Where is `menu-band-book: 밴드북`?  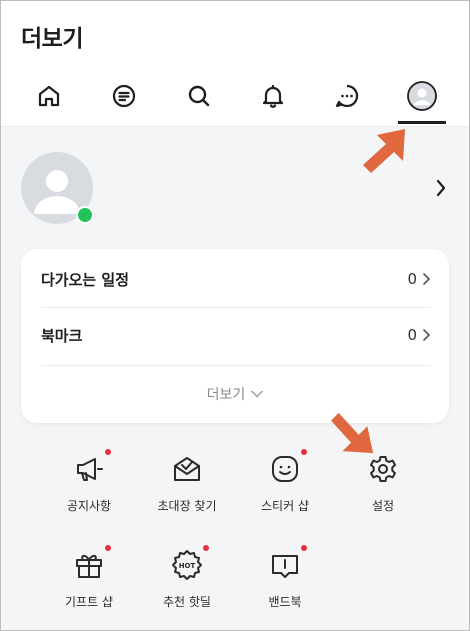
menu-band-book: 밴드북 is located at coordinates (285, 587).